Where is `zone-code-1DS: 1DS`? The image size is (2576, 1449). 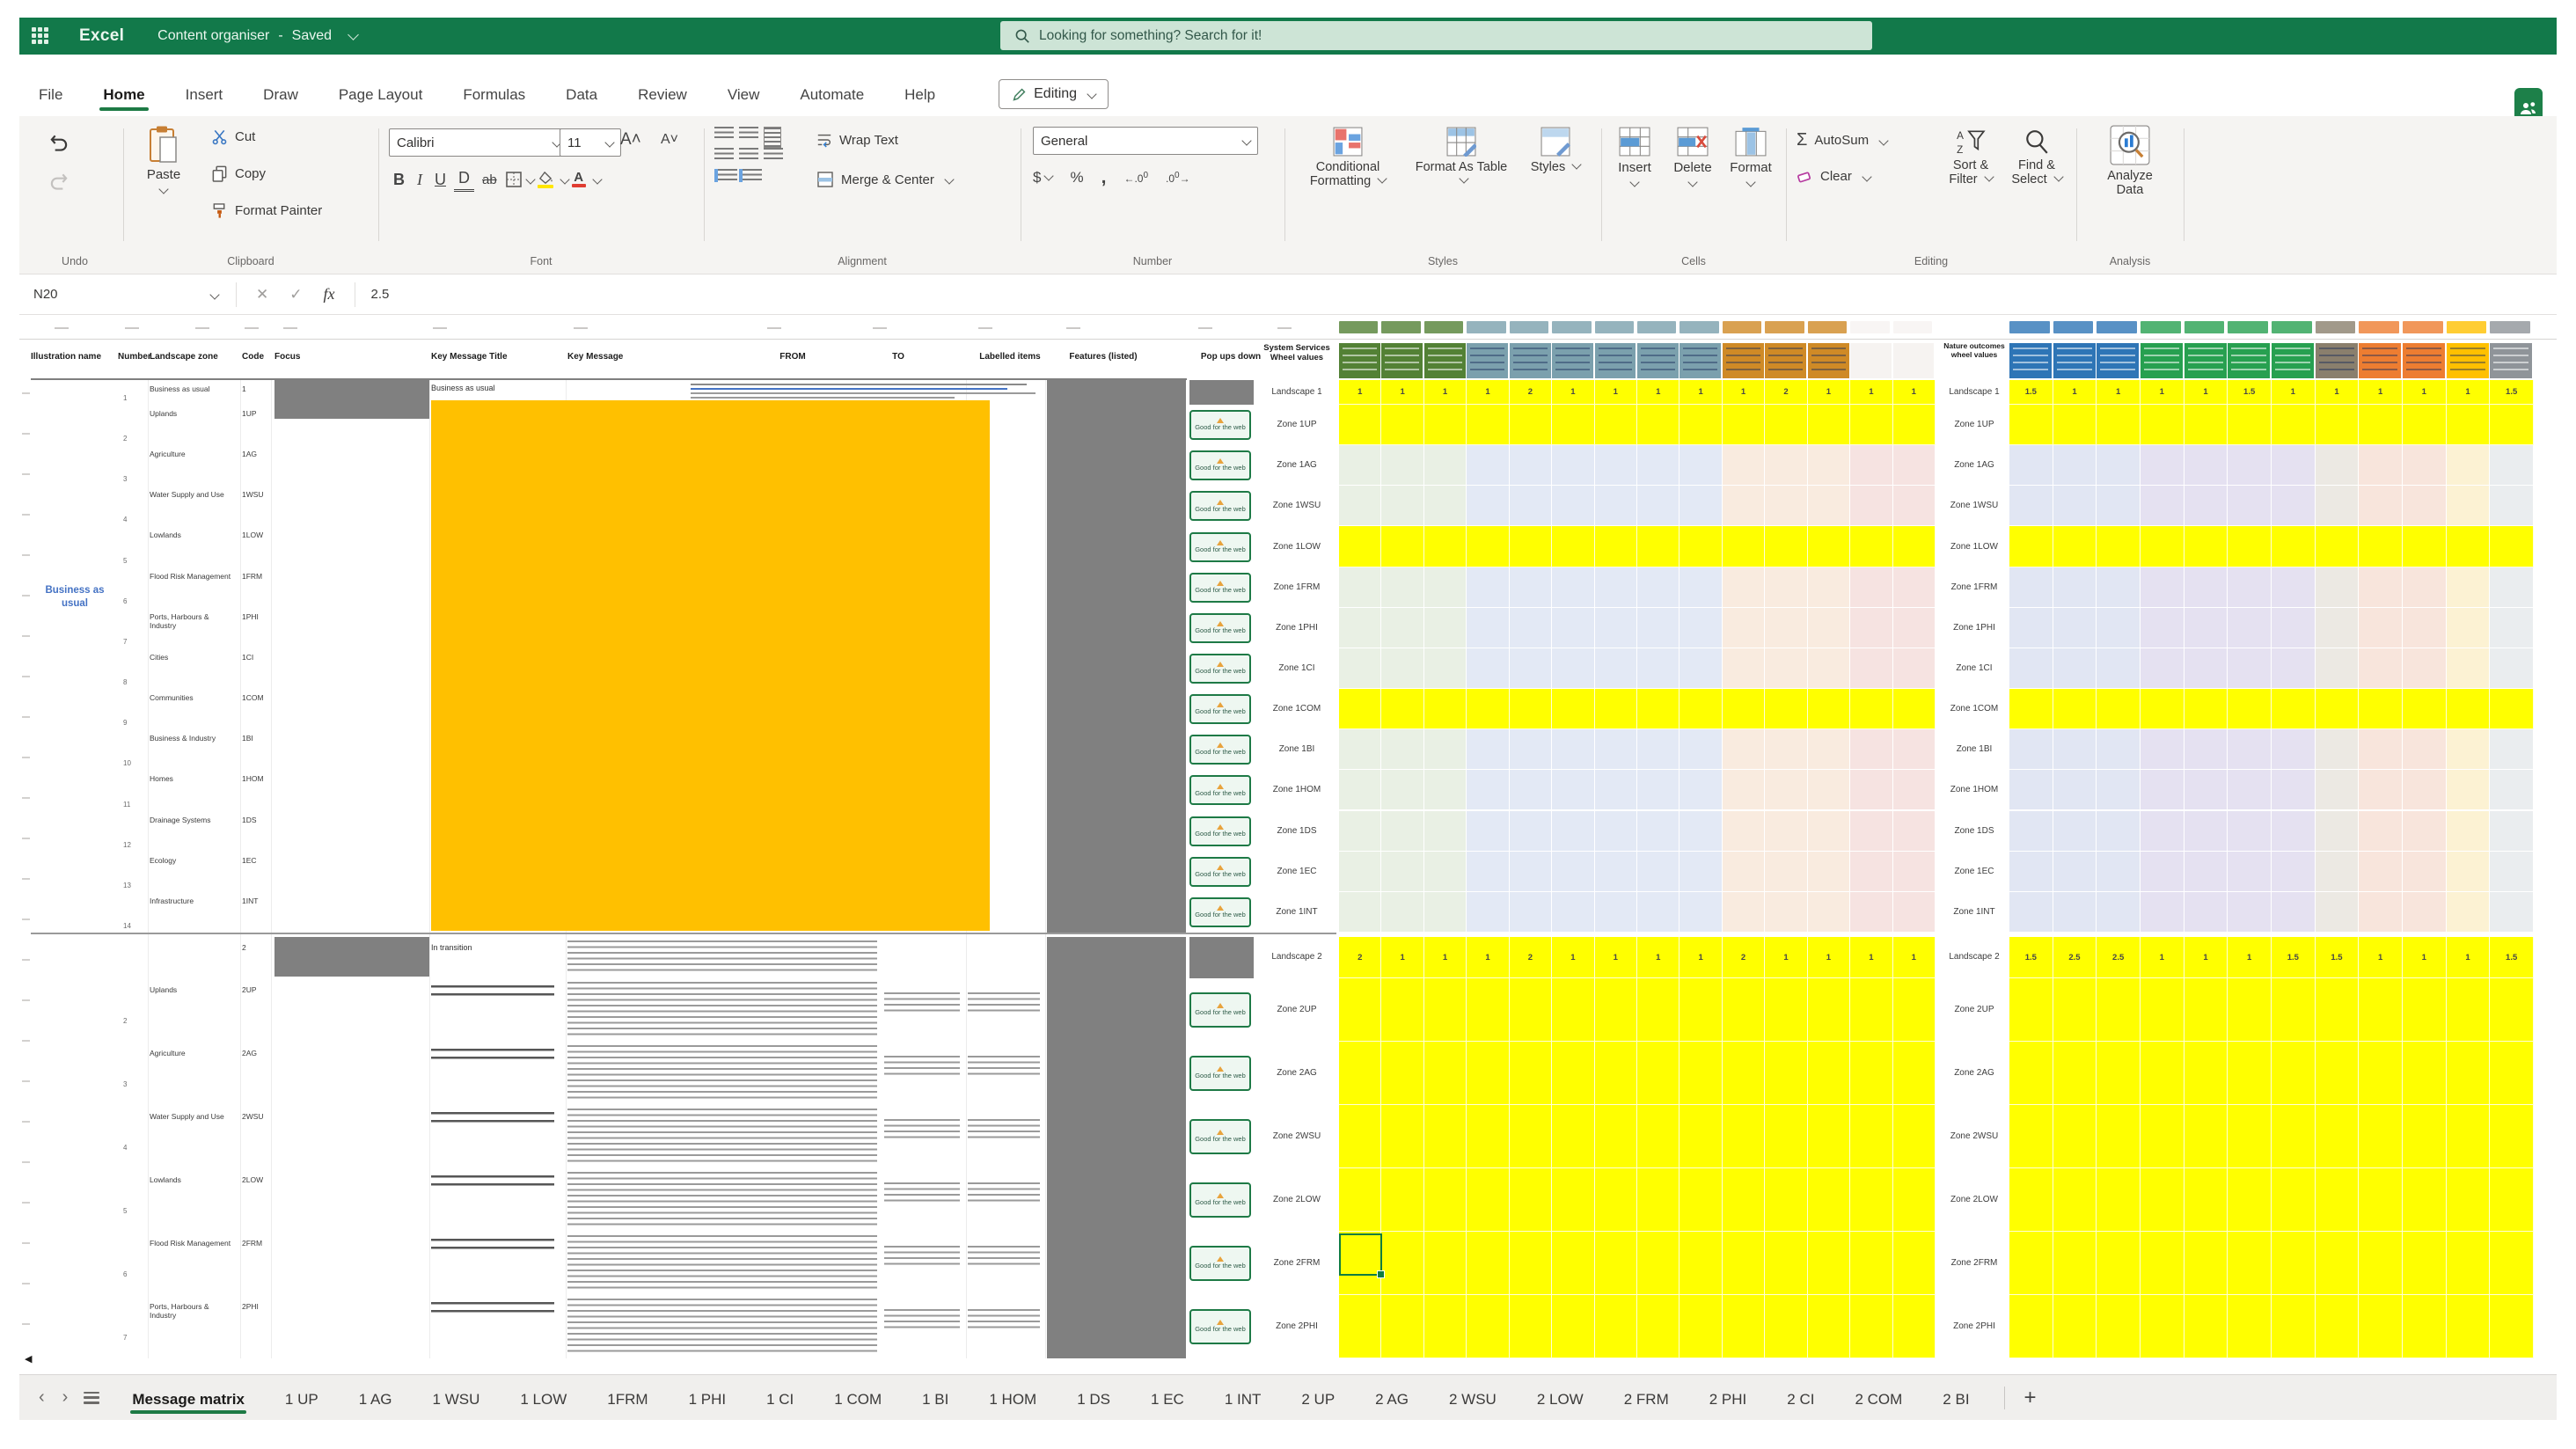 zone-code-1DS: 1DS is located at coordinates (257, 820).